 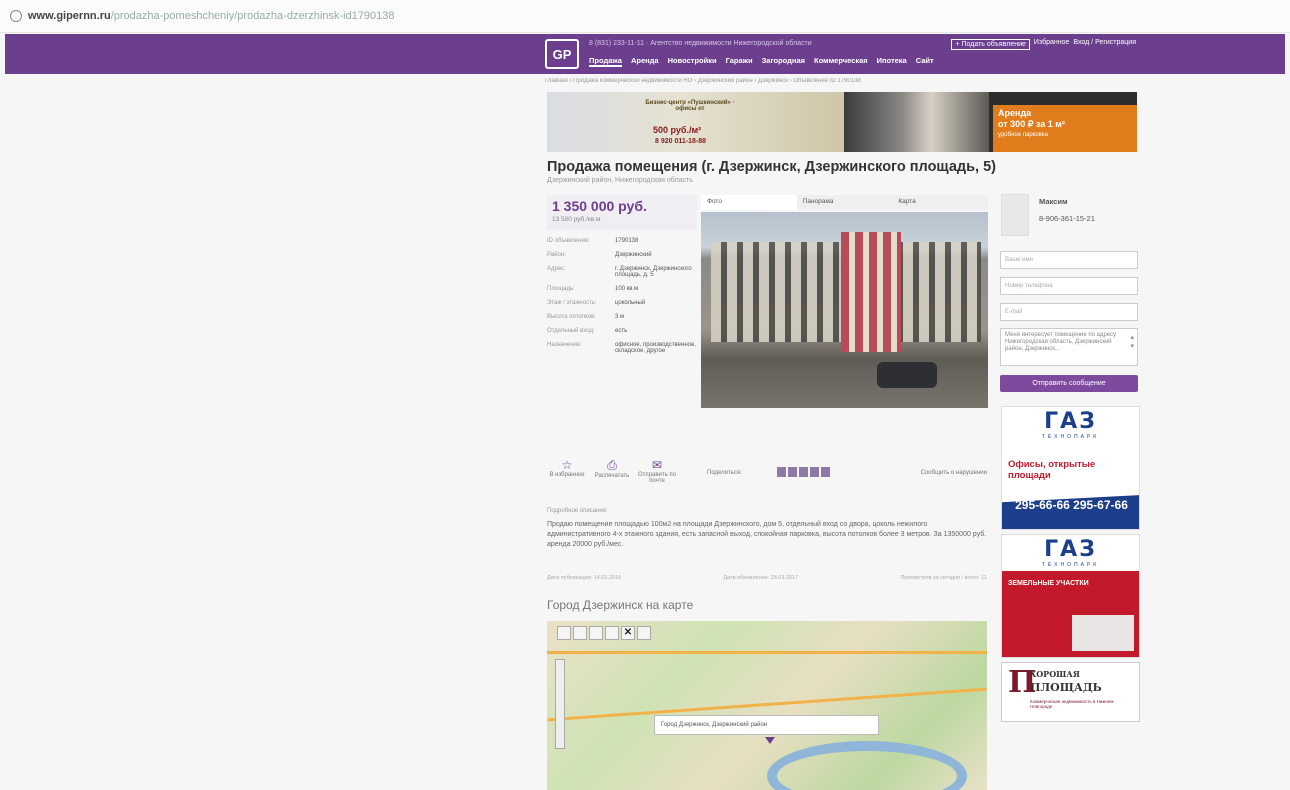 What do you see at coordinates (556, 269) in the screenshot?
I see `prop-key: Адрес:` at bounding box center [556, 269].